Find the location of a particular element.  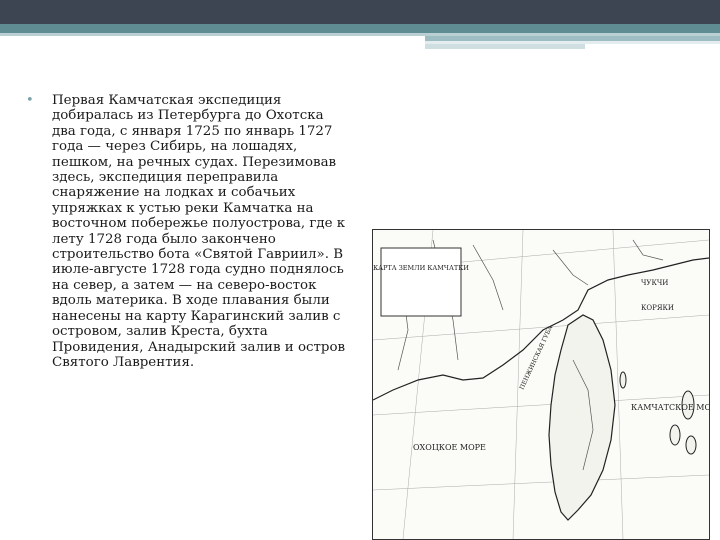

label-chukchi: ЧУКЧИ is located at coordinates (654, 283).